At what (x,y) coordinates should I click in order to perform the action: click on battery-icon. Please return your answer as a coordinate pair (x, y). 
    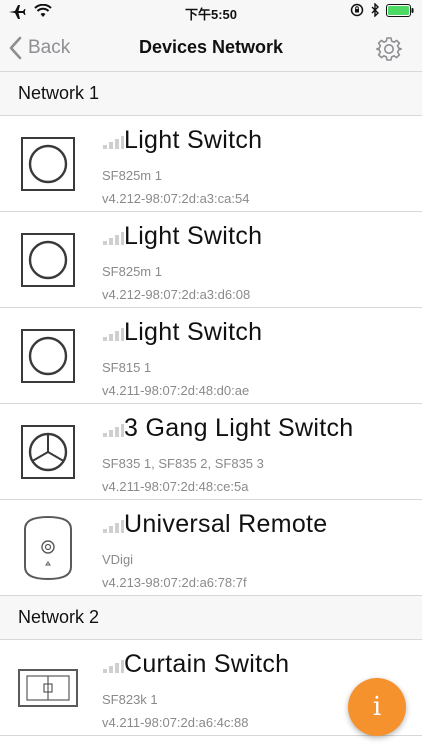
    Looking at the image, I should click on (400, 10).